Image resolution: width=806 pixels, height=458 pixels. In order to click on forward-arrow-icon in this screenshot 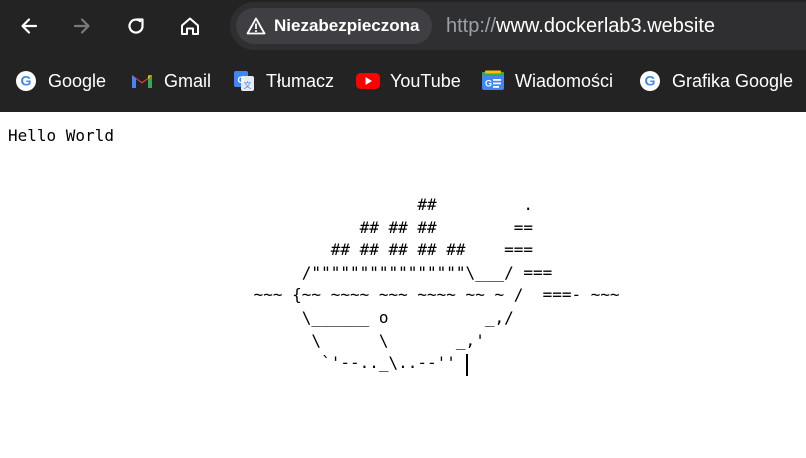, I will do `click(81, 26)`.